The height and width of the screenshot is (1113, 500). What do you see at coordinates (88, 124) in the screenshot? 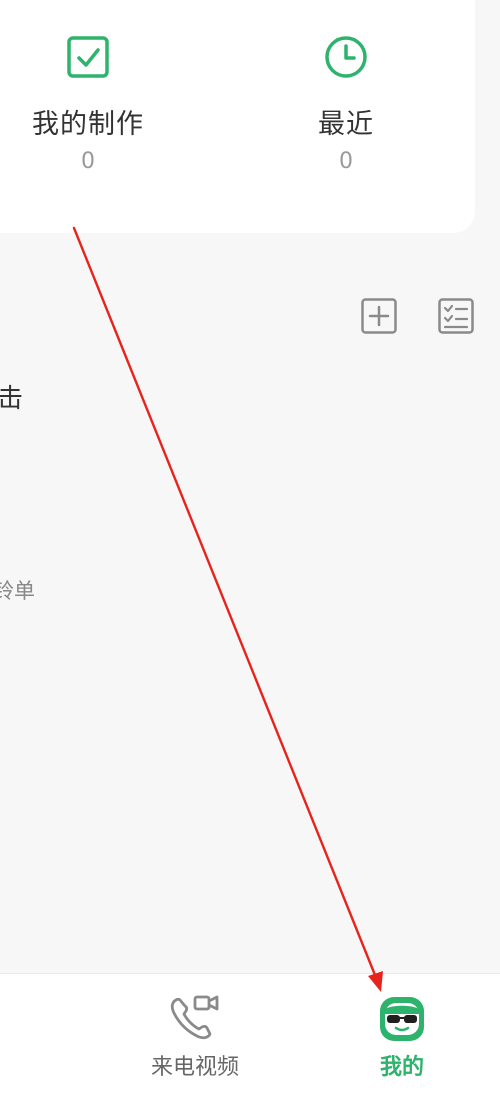
I see `stat-label: 我的制作` at bounding box center [88, 124].